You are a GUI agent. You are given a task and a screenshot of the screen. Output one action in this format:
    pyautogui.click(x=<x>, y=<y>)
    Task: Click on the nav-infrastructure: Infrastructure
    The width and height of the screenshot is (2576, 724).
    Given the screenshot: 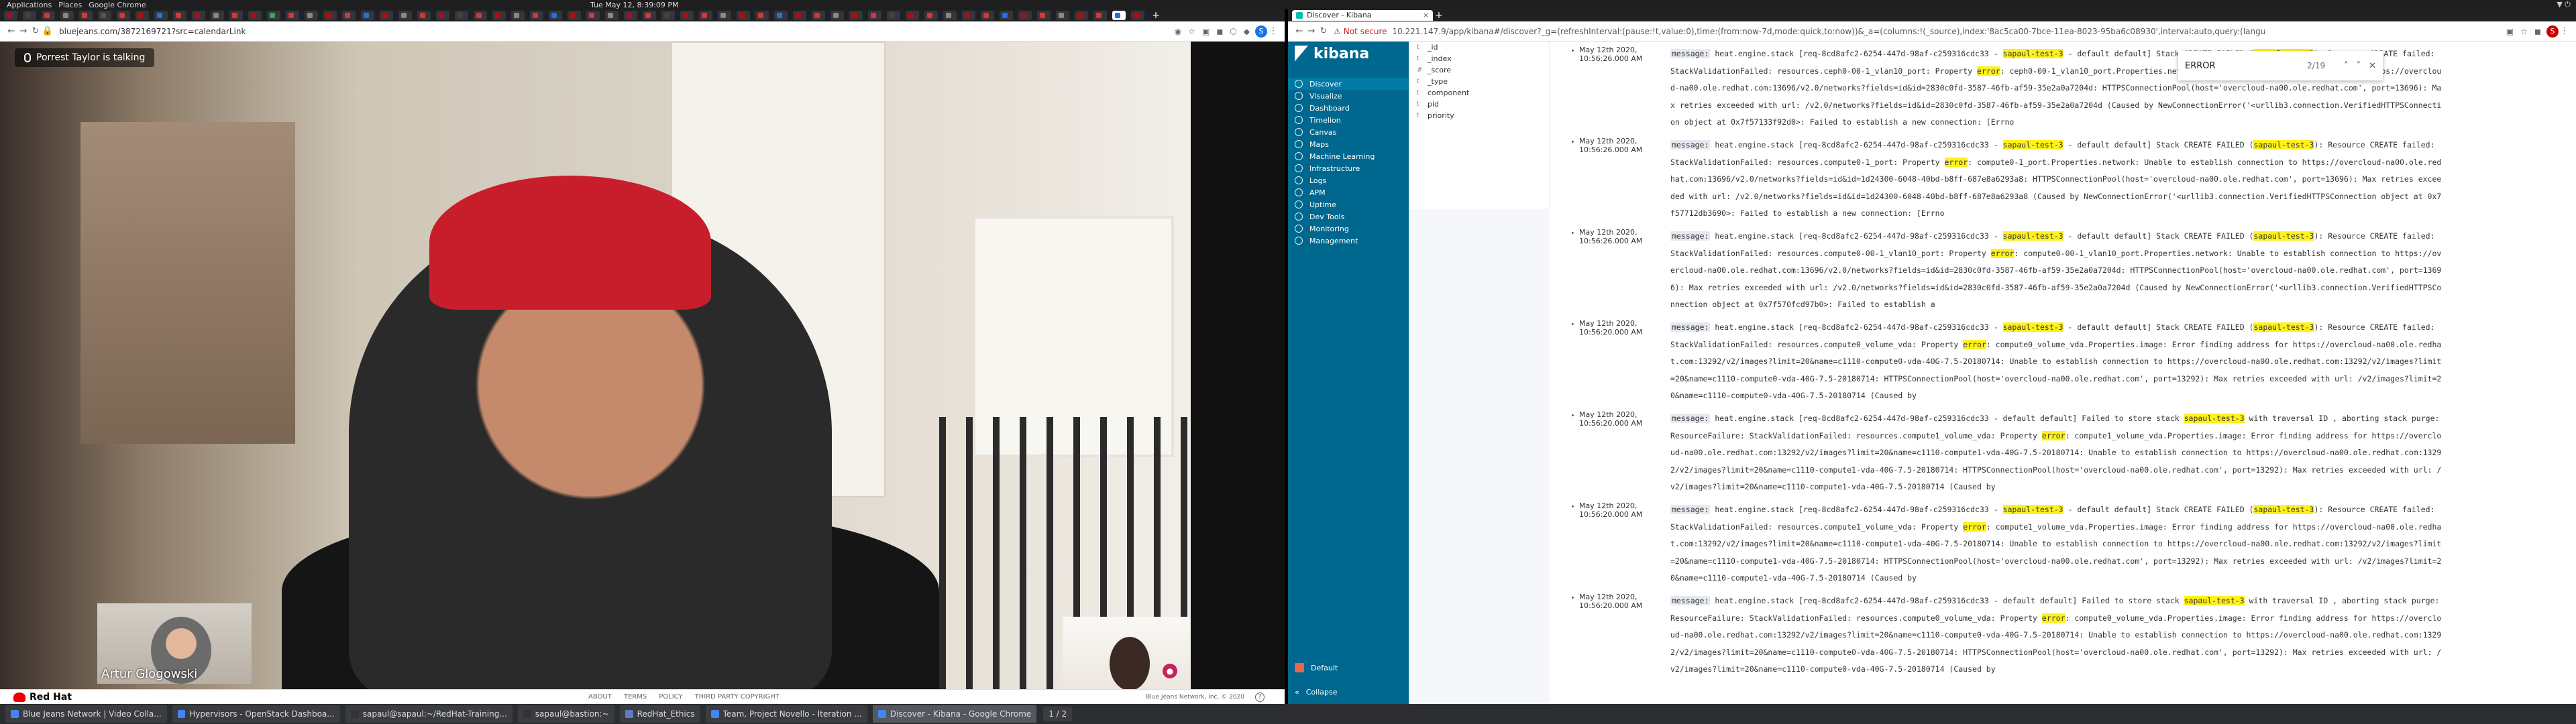 What is the action you would take?
    pyautogui.click(x=1348, y=168)
    